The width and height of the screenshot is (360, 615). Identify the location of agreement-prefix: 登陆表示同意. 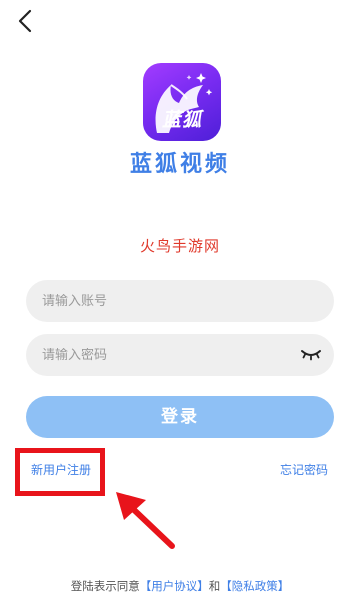
(105, 586).